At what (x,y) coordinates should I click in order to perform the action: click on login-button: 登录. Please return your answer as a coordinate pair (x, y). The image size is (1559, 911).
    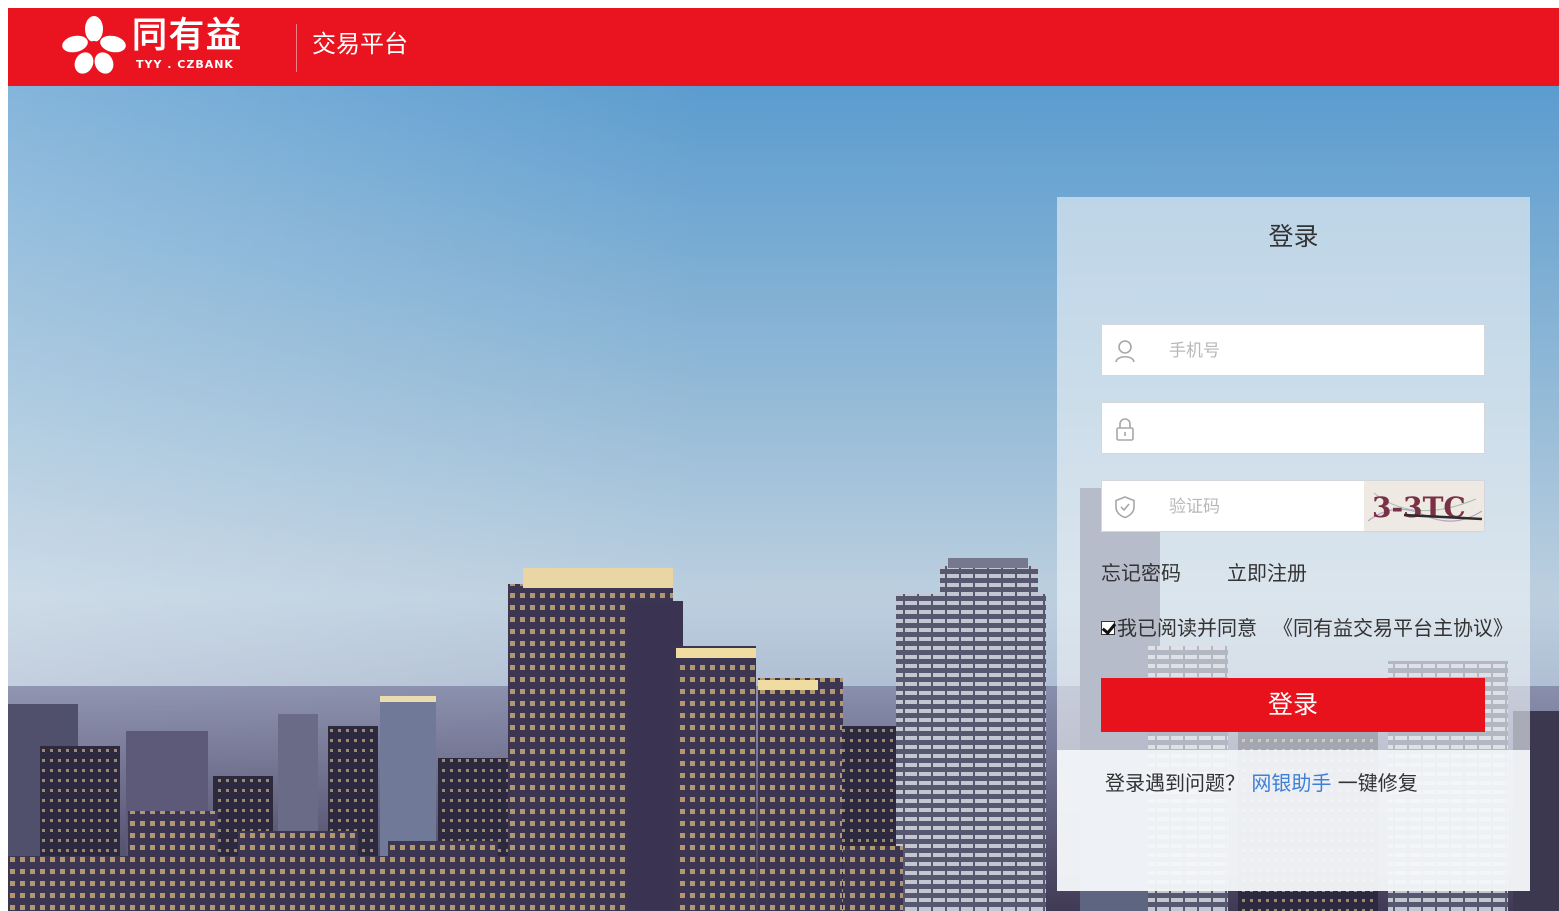
    Looking at the image, I should click on (1293, 705).